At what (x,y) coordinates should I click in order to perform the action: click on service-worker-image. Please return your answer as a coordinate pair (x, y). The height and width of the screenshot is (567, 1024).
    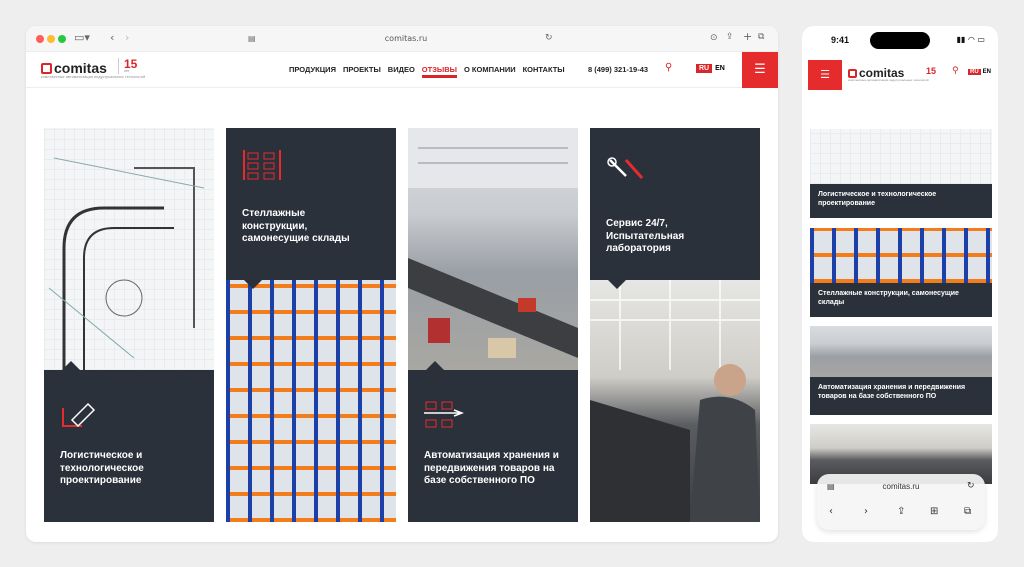
    Looking at the image, I should click on (675, 401).